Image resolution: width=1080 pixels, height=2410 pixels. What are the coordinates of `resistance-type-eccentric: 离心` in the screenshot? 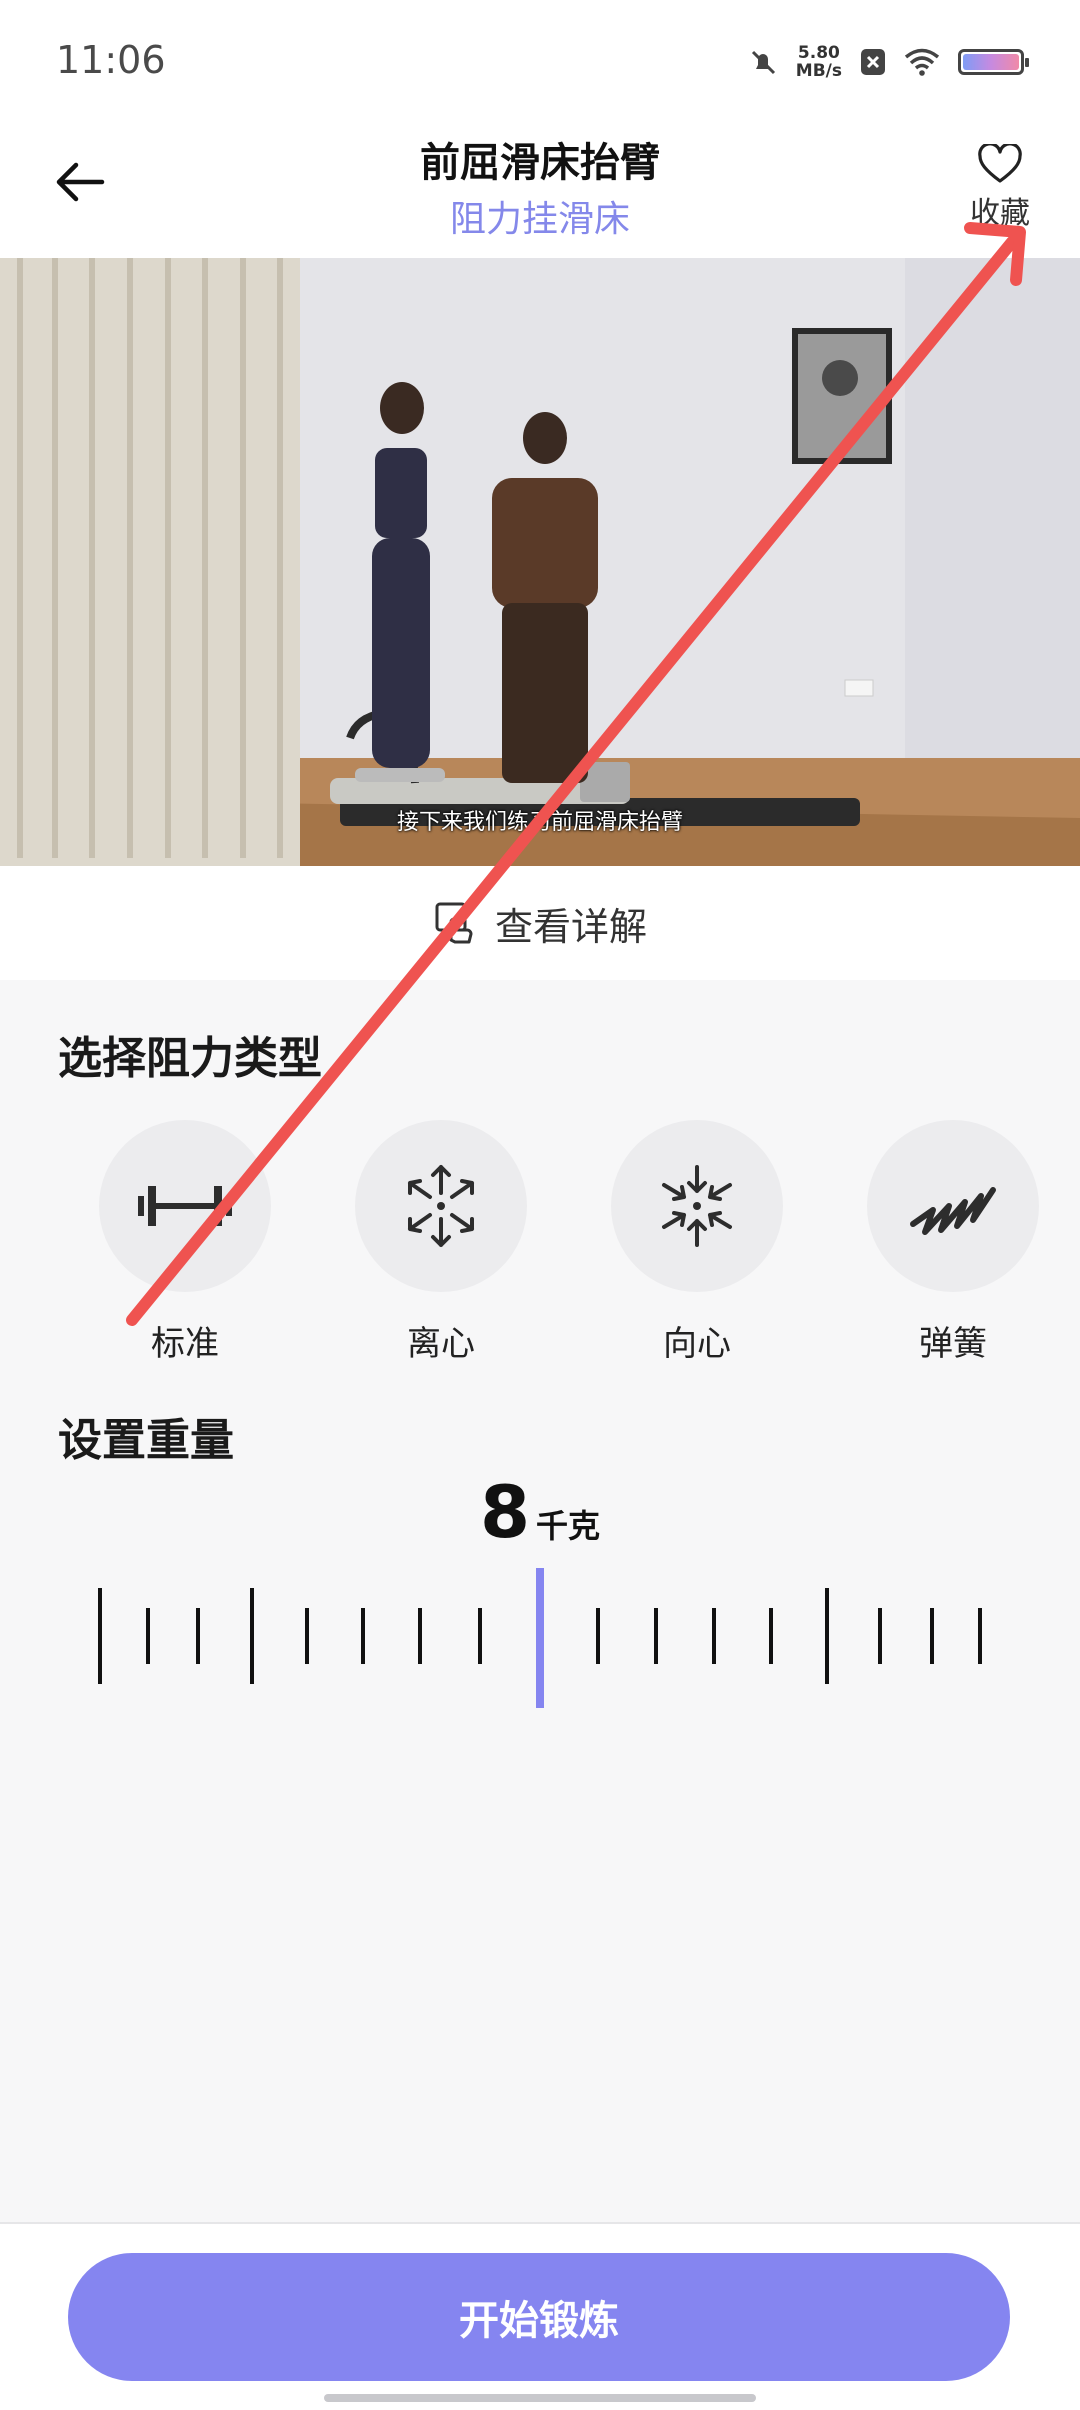 It's located at (441, 1242).